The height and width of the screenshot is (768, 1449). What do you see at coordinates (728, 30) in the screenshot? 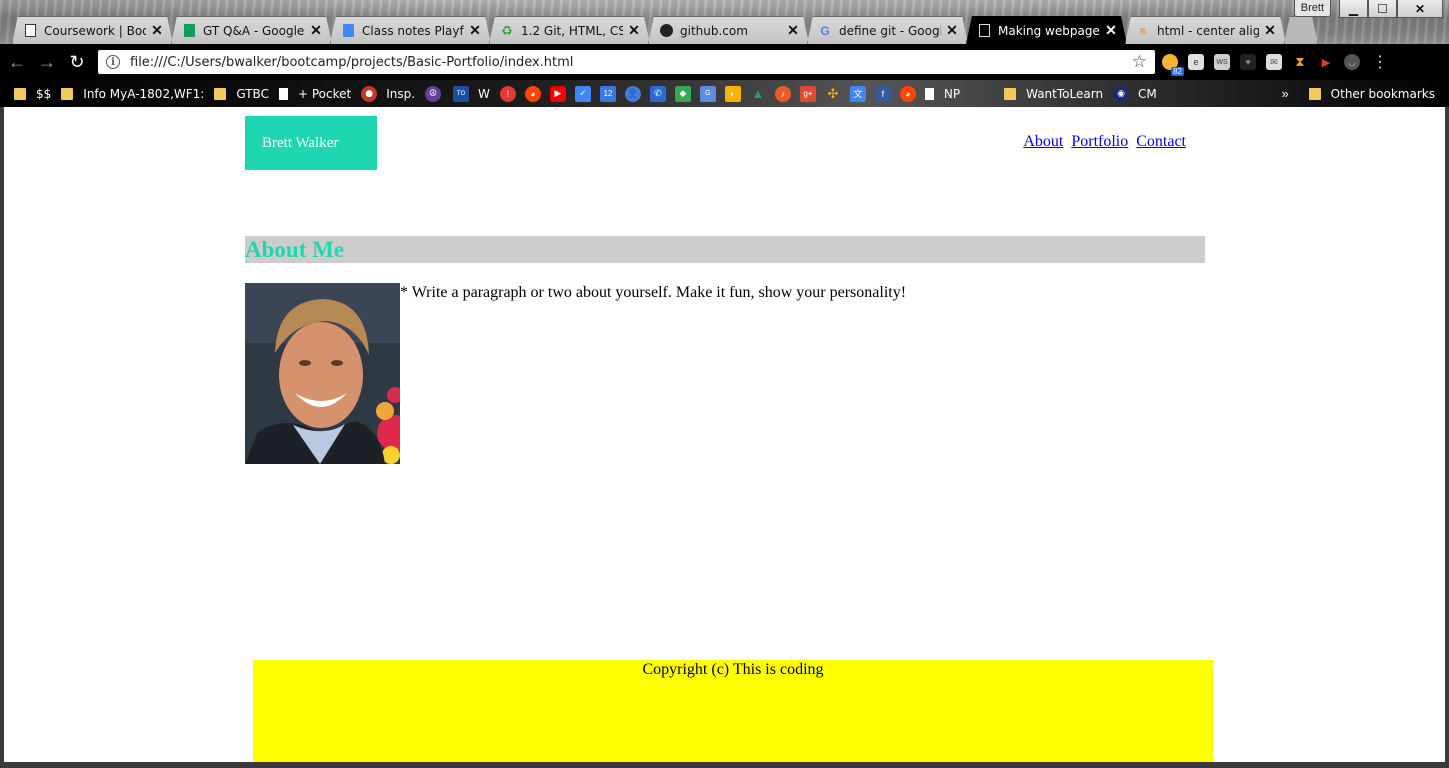
I see `tab-github: github.com ✕` at bounding box center [728, 30].